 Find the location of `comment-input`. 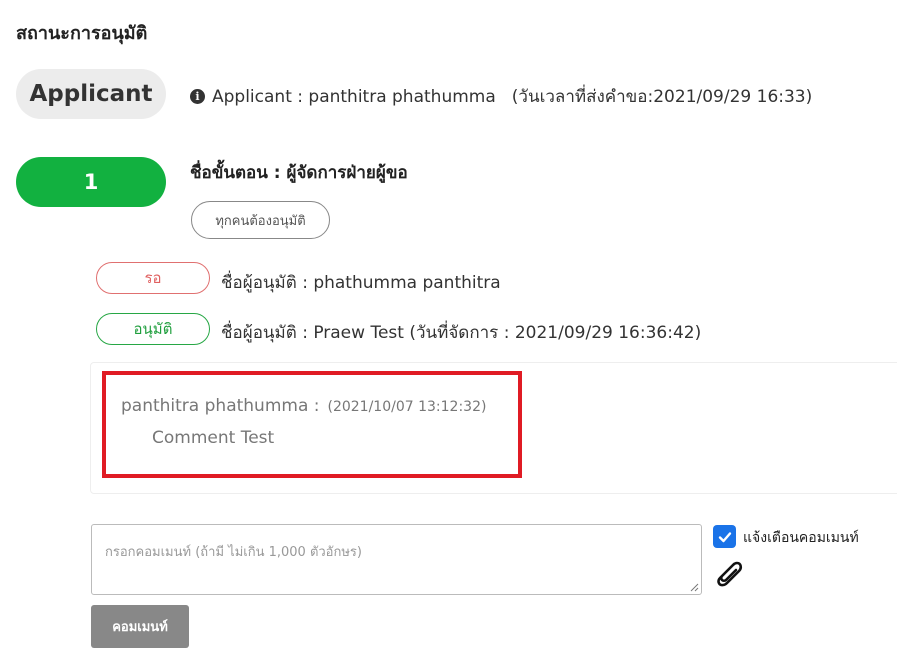

comment-input is located at coordinates (396, 559).